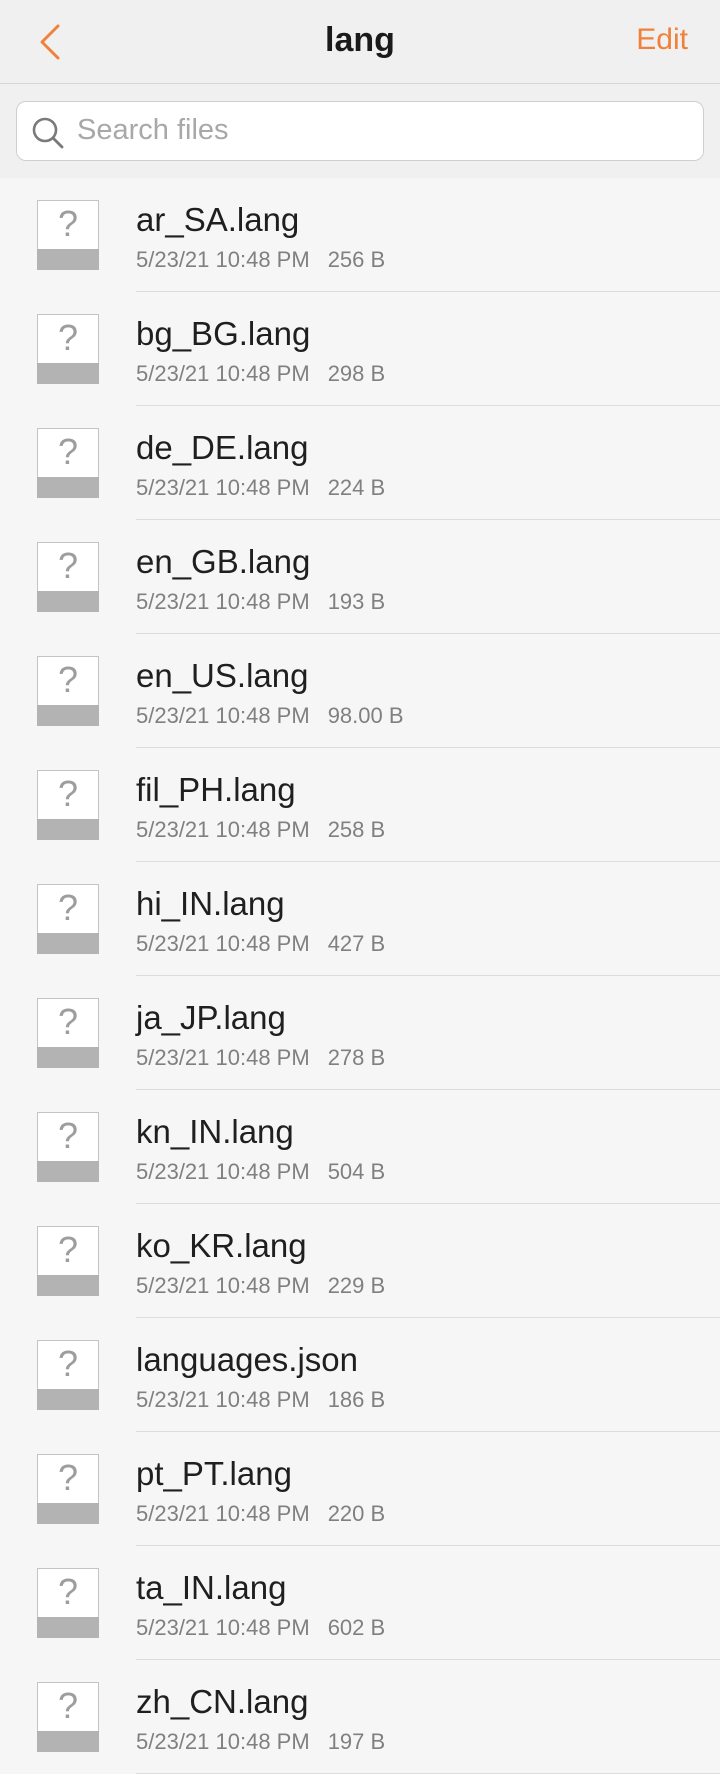  What do you see at coordinates (360, 1147) in the screenshot?
I see `file-row: ? kn_IN.lang 5/23/21 10:48 PM 504 B` at bounding box center [360, 1147].